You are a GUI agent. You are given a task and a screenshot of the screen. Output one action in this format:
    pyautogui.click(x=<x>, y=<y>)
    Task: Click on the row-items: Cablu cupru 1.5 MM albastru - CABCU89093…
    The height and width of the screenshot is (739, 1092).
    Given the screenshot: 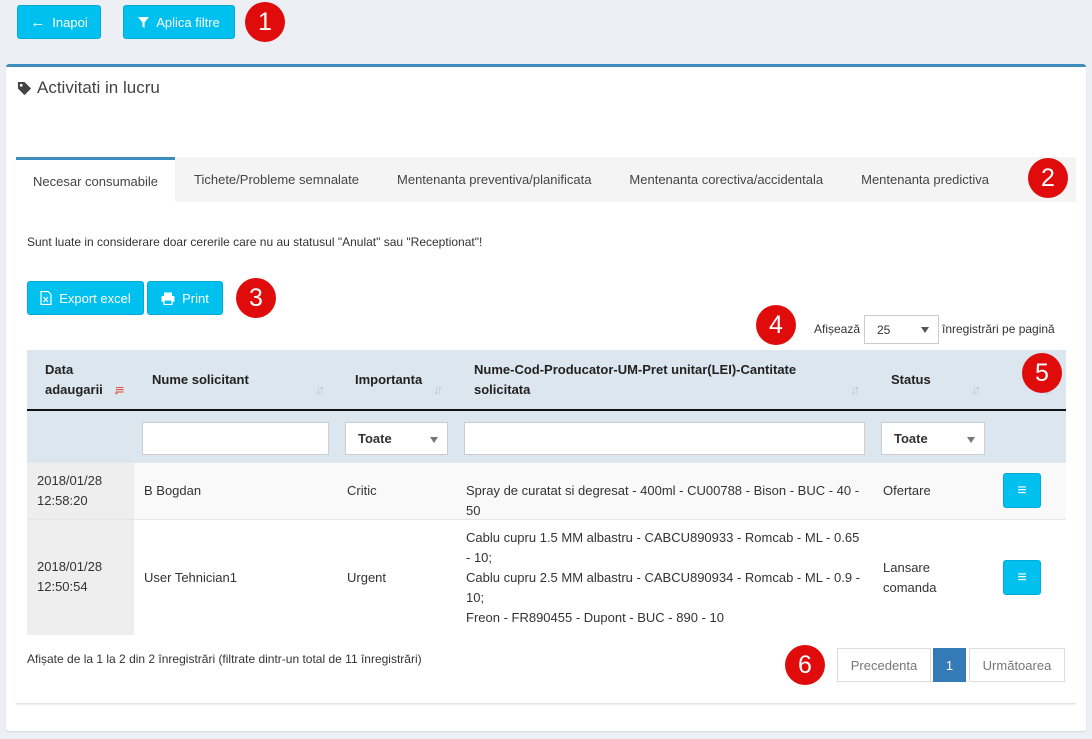 What is the action you would take?
    pyautogui.click(x=663, y=577)
    